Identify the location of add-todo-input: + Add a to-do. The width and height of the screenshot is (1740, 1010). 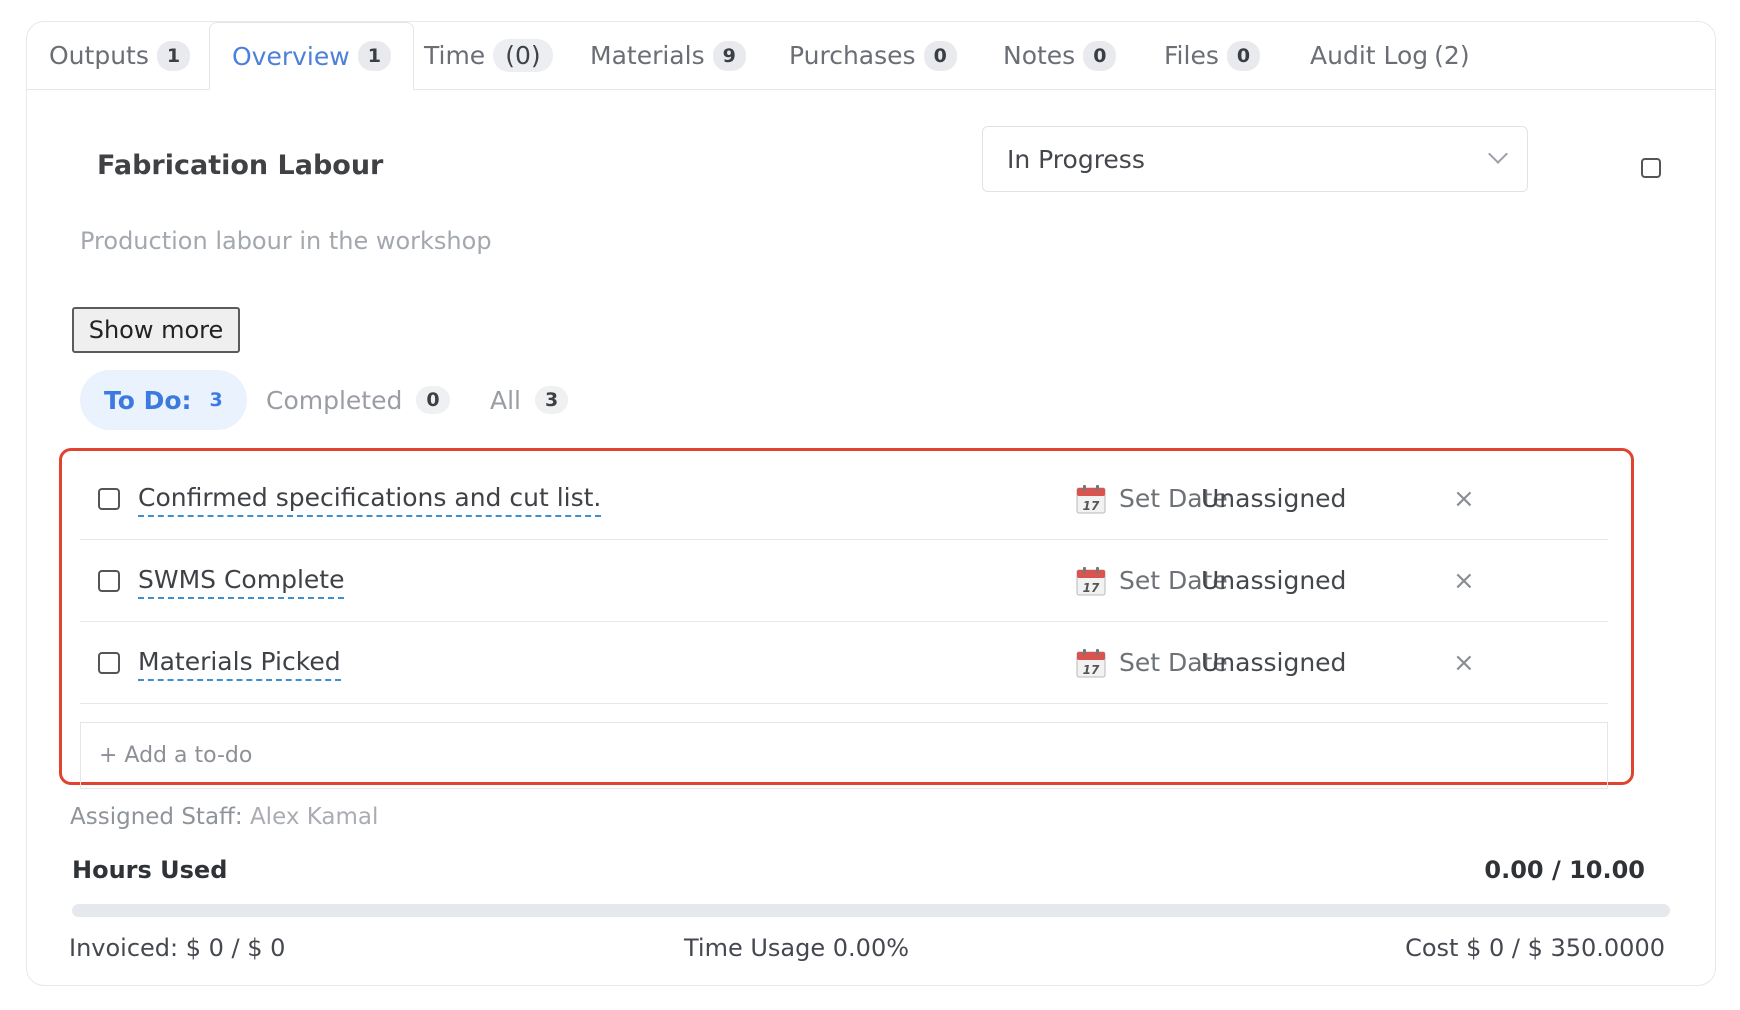
(844, 755).